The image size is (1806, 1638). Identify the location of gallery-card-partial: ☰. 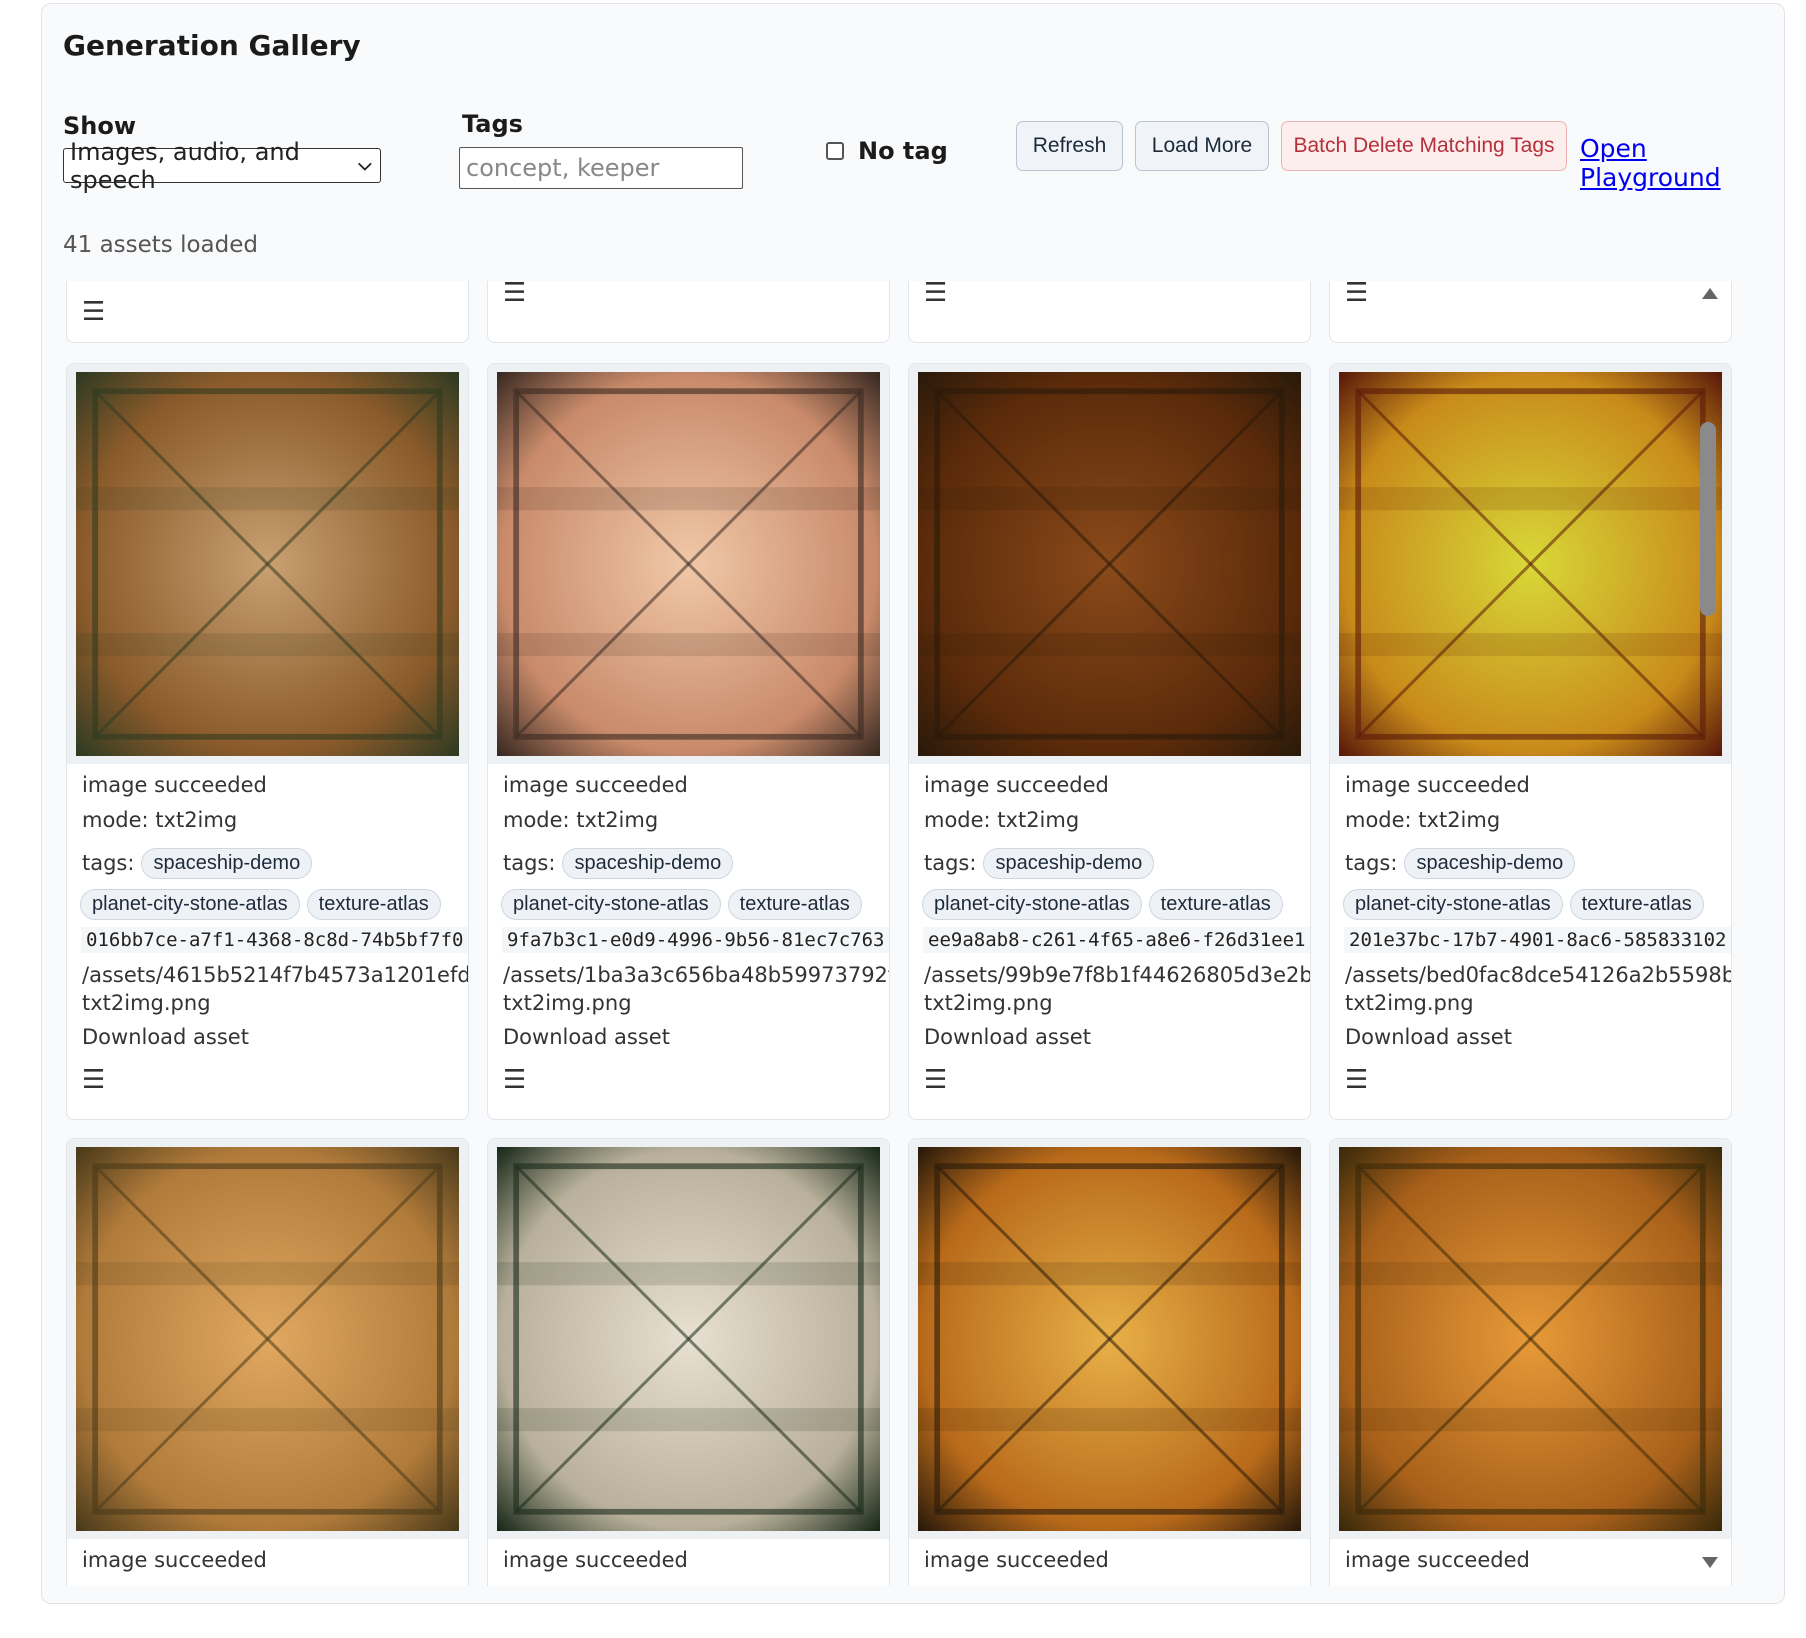
(688, 312).